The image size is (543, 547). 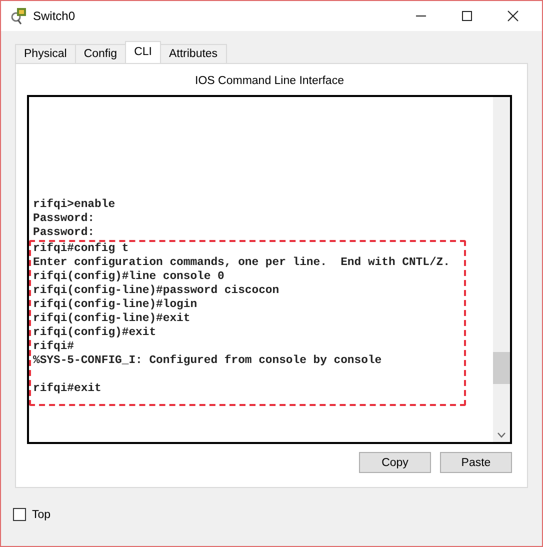 I want to click on terminal-line: rifqi(config-line)#exit, so click(x=112, y=319).